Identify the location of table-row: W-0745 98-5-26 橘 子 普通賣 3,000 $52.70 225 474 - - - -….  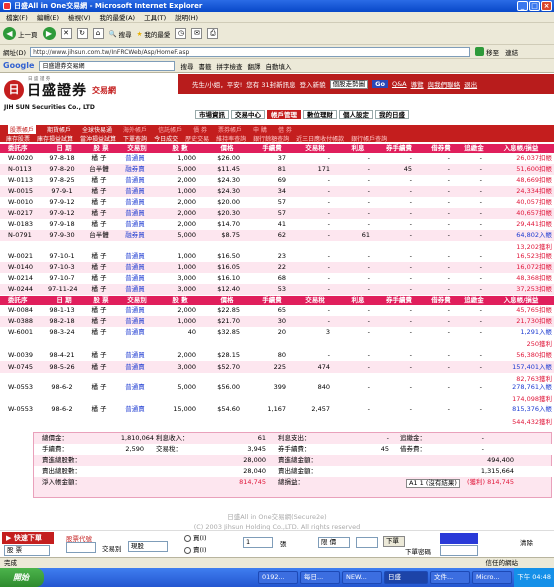
(277, 367).